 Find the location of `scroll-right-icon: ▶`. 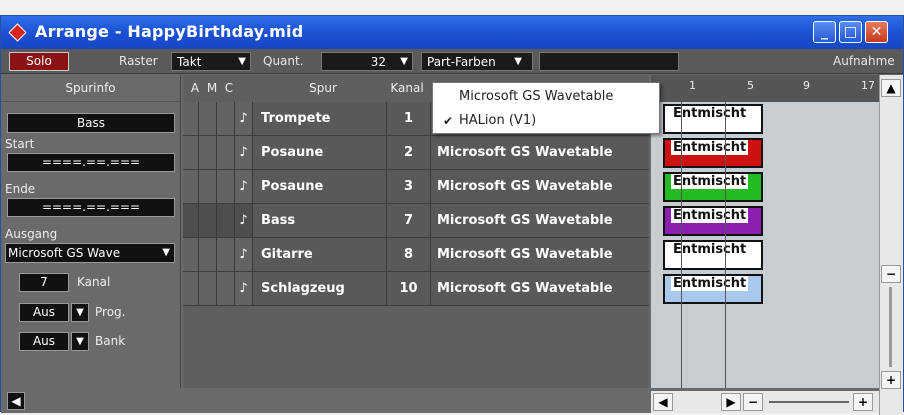

scroll-right-icon: ▶ is located at coordinates (731, 402).